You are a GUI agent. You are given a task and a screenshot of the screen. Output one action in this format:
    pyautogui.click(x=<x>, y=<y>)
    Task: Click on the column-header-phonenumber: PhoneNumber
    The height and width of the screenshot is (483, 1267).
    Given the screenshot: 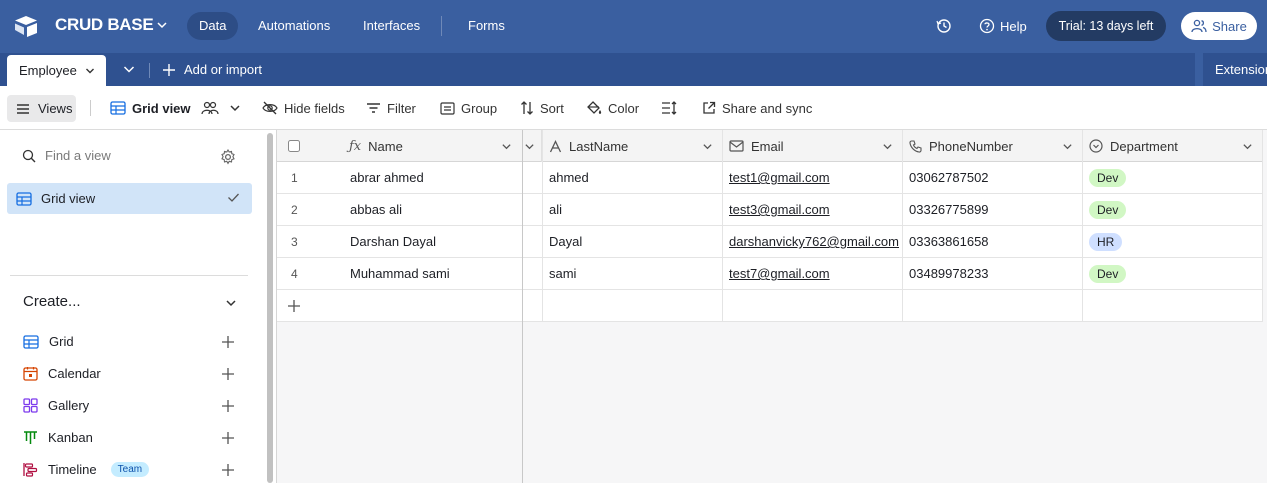 What is the action you would take?
    pyautogui.click(x=961, y=146)
    